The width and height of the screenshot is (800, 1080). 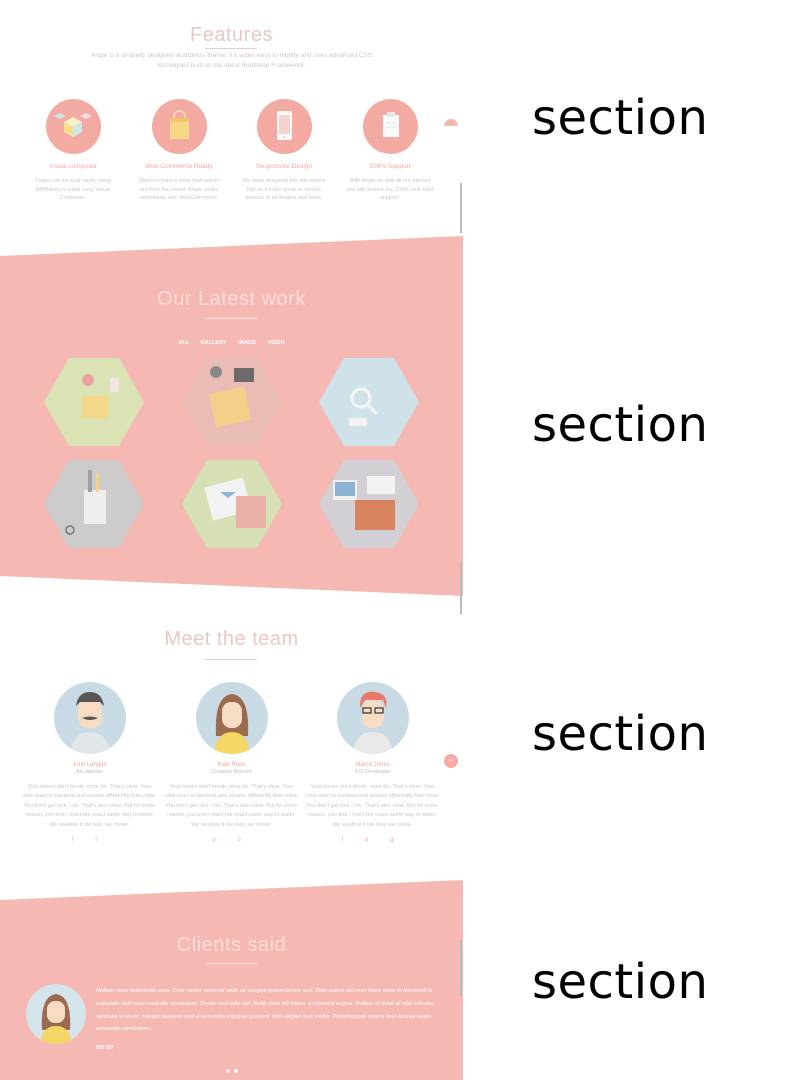 What do you see at coordinates (231, 35) in the screenshot?
I see `features-title: Features` at bounding box center [231, 35].